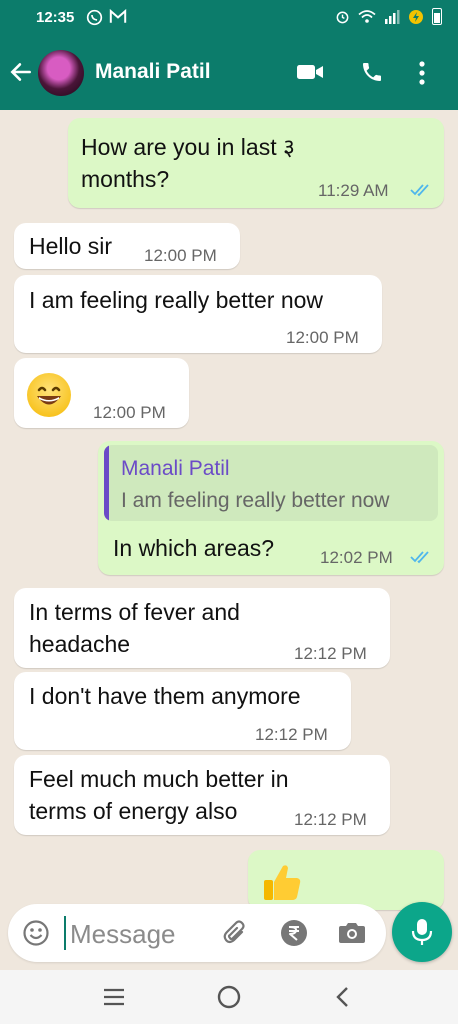  I want to click on message-text: I am feeling really better now, so click(176, 300).